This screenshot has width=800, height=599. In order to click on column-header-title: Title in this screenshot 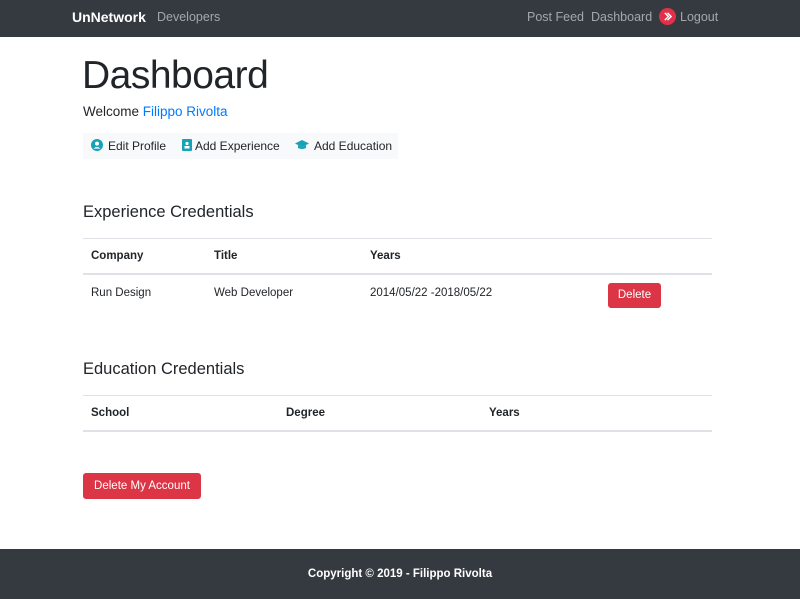, I will do `click(284, 256)`.